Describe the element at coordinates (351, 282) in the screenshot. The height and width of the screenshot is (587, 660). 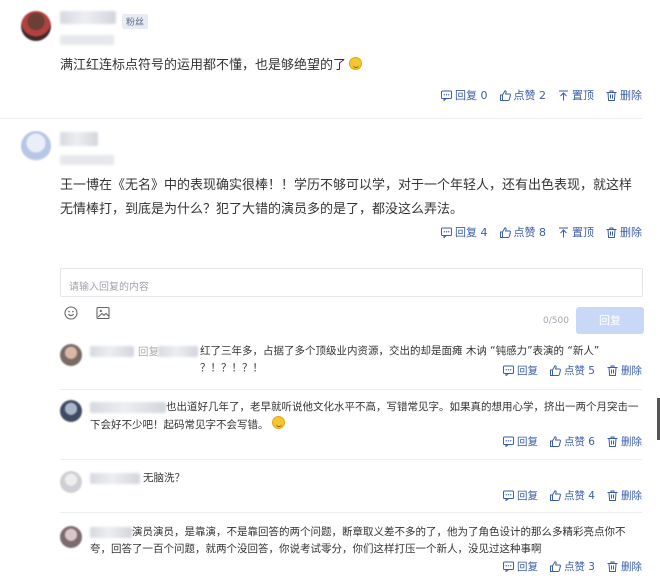
I see `reply-input: 请输入回复的内容` at that location.